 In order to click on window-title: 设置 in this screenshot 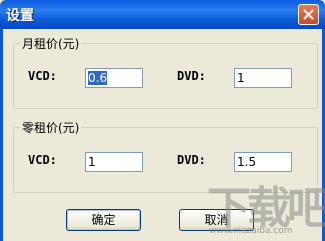, I will do `click(20, 16)`.